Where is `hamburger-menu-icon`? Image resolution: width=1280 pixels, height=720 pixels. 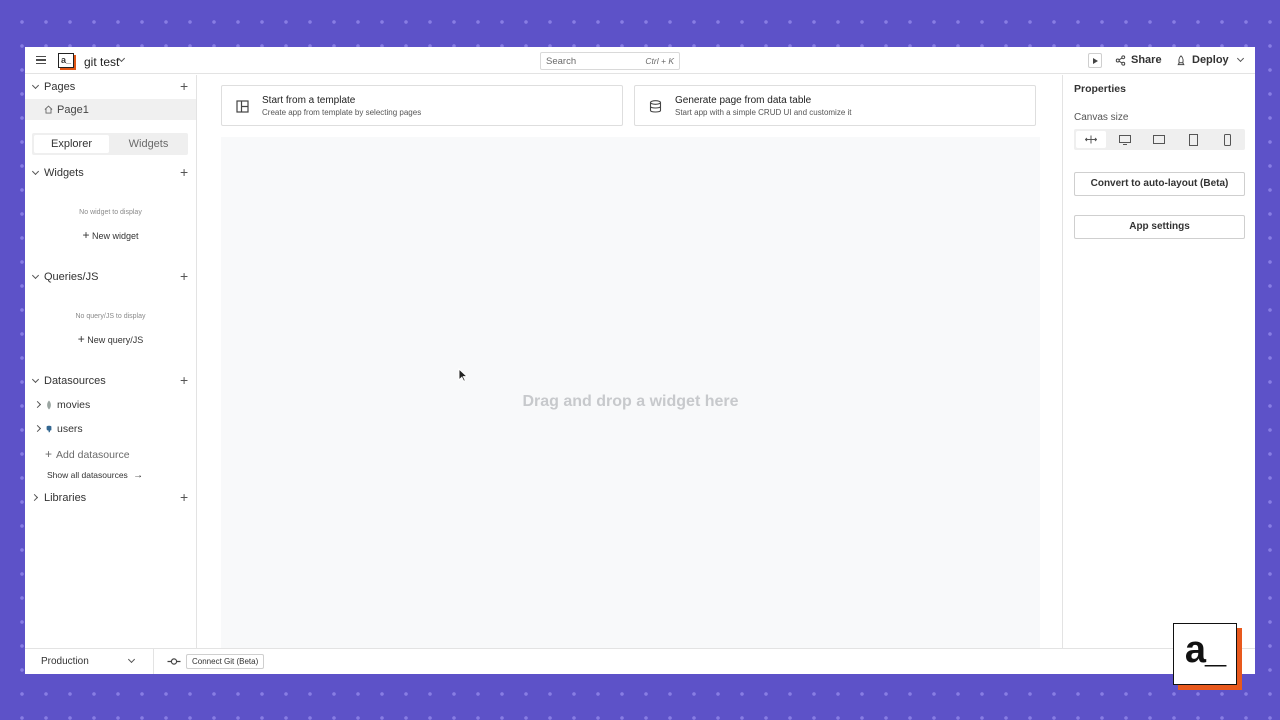 hamburger-menu-icon is located at coordinates (41, 60).